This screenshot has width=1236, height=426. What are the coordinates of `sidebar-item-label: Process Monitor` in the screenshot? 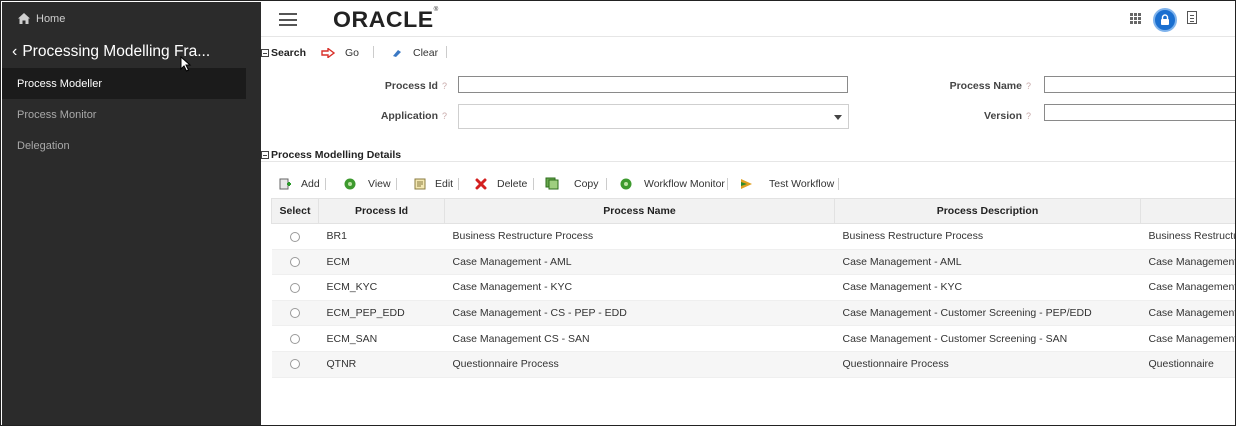 It's located at (57, 114).